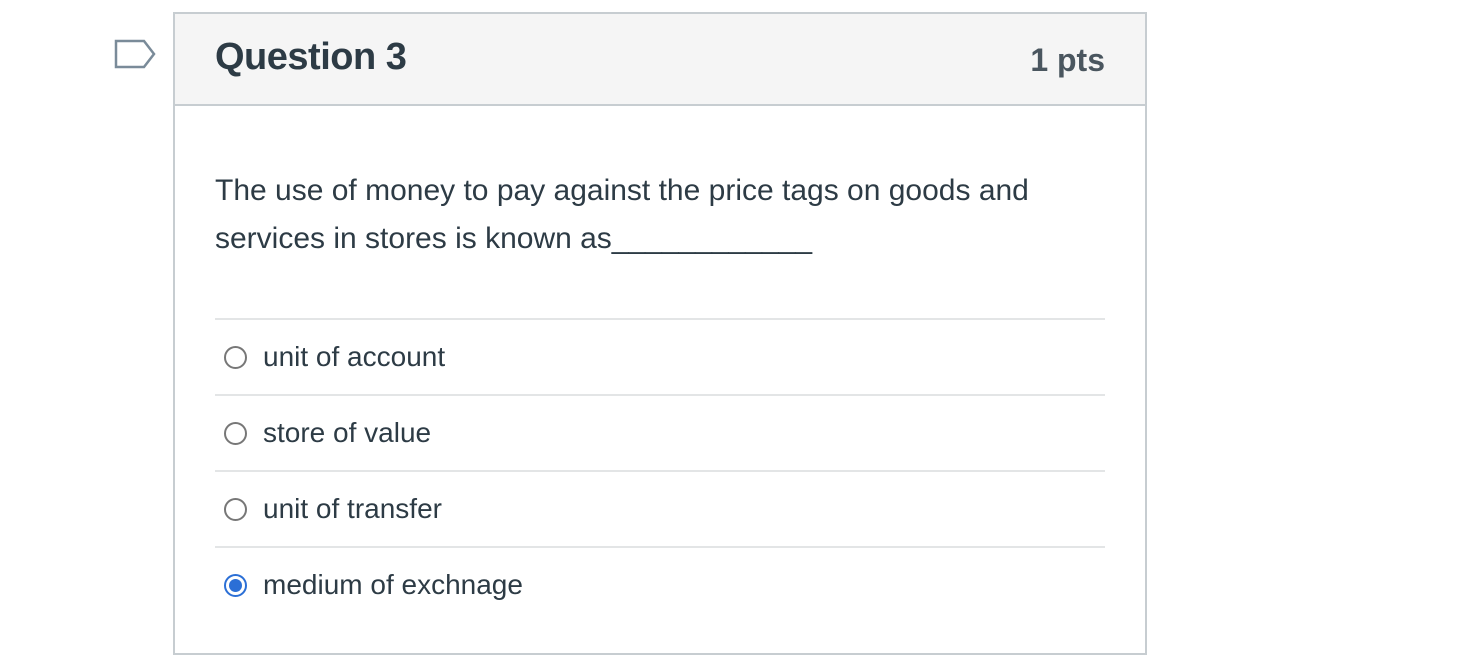 The image size is (1479, 671). What do you see at coordinates (660, 434) in the screenshot?
I see `answer-option: store of value` at bounding box center [660, 434].